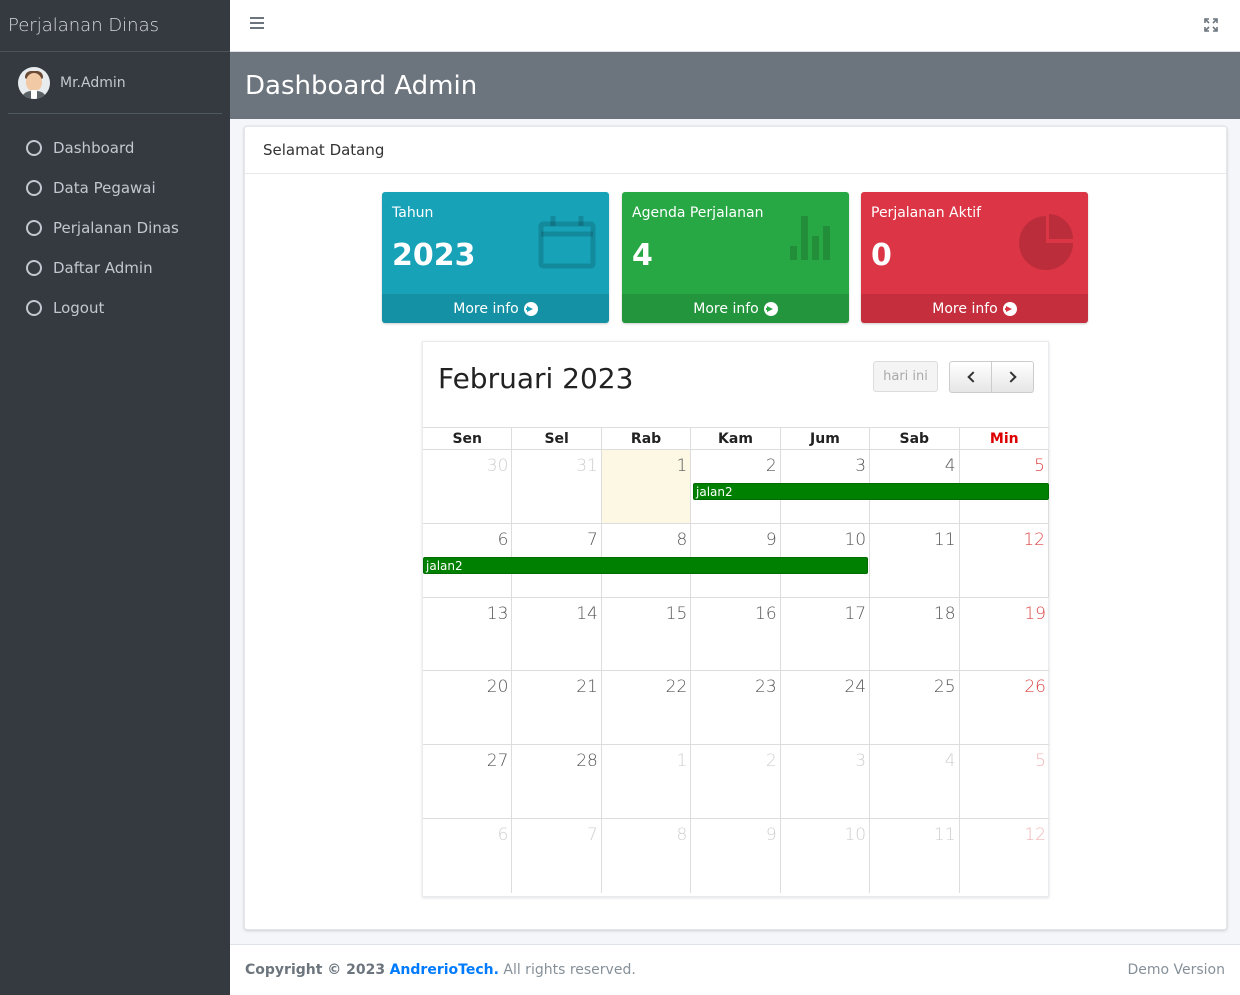 Image resolution: width=1240 pixels, height=995 pixels. I want to click on day-of-week: Min, so click(1004, 439).